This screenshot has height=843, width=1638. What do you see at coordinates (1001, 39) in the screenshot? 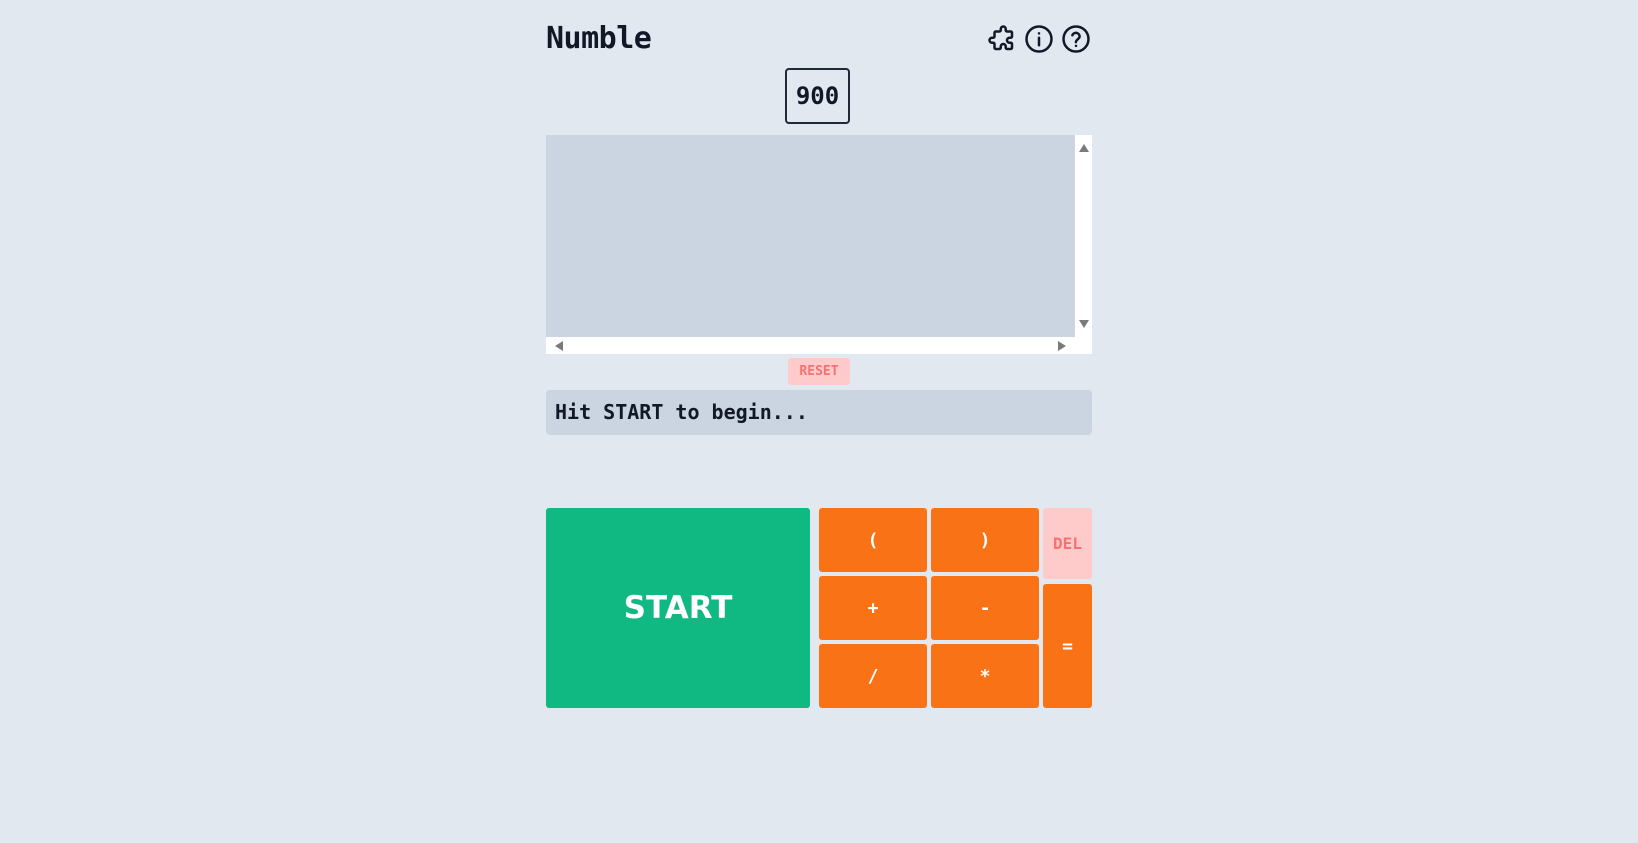
I see `puzzle-icon` at bounding box center [1001, 39].